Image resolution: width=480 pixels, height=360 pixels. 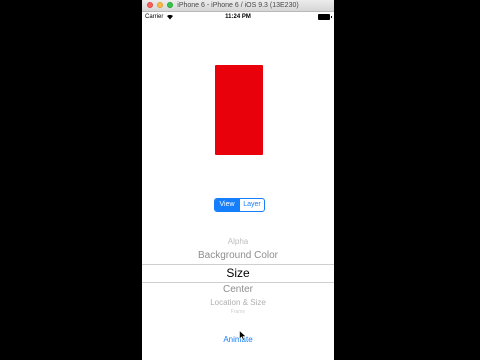 What do you see at coordinates (243, 335) in the screenshot?
I see `mouse-cursor-icon` at bounding box center [243, 335].